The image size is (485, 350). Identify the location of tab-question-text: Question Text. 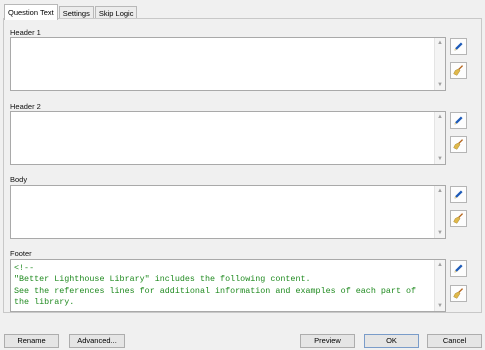
(31, 12).